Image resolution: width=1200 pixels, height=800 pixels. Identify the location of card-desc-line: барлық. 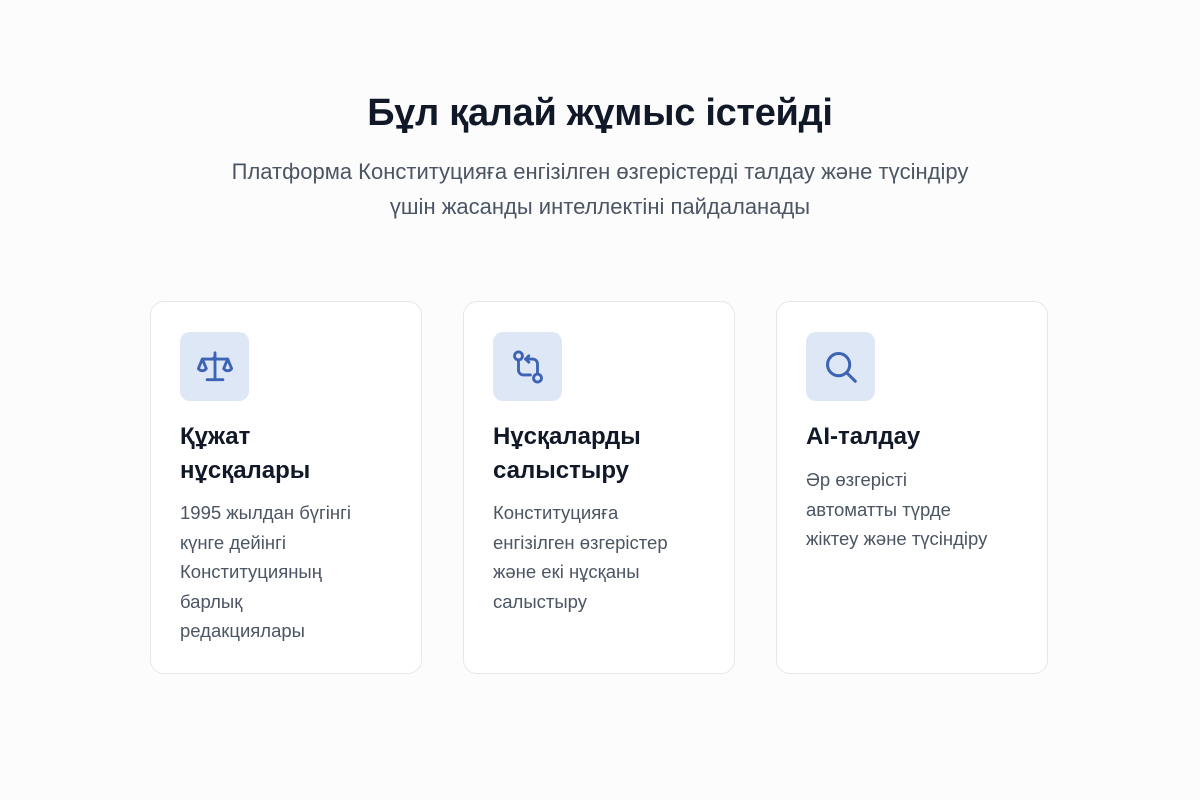
(211, 601).